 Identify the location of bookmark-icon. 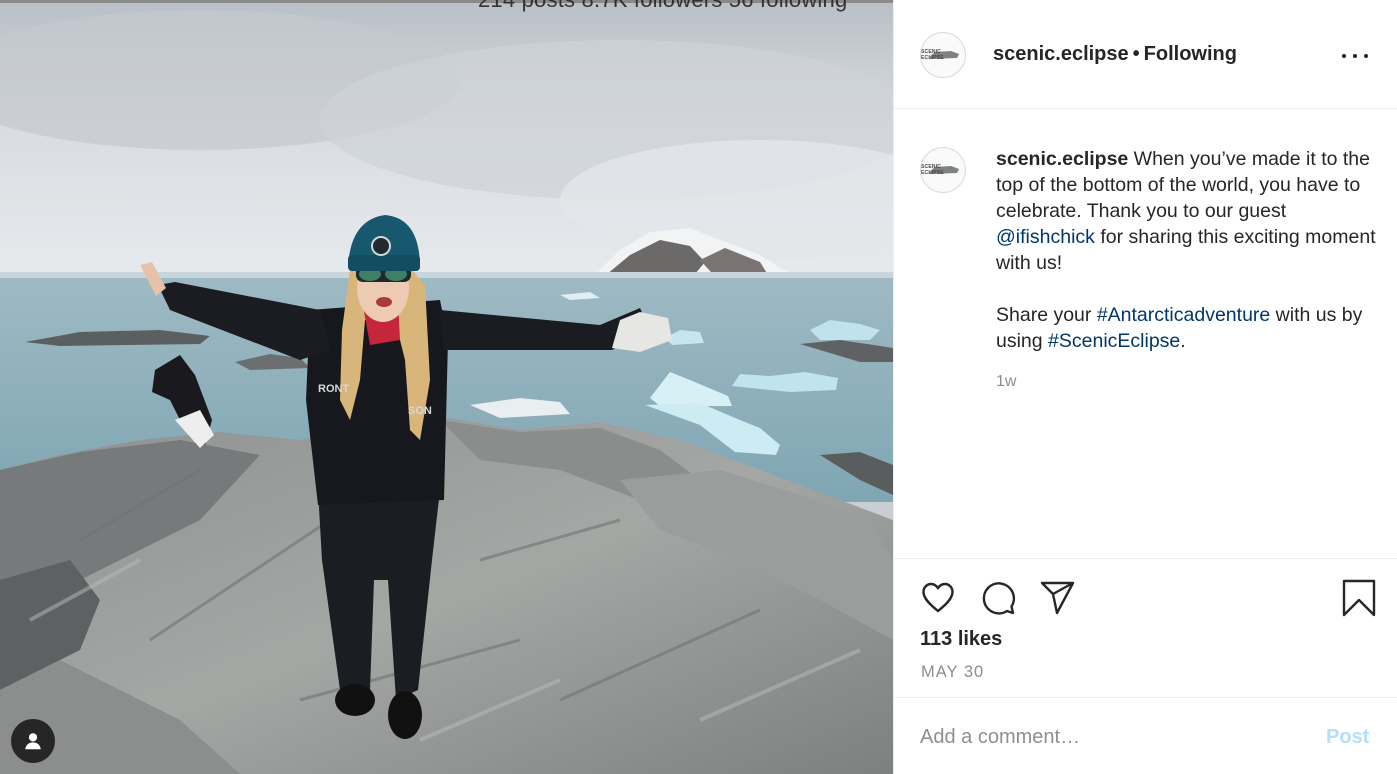
(1359, 598).